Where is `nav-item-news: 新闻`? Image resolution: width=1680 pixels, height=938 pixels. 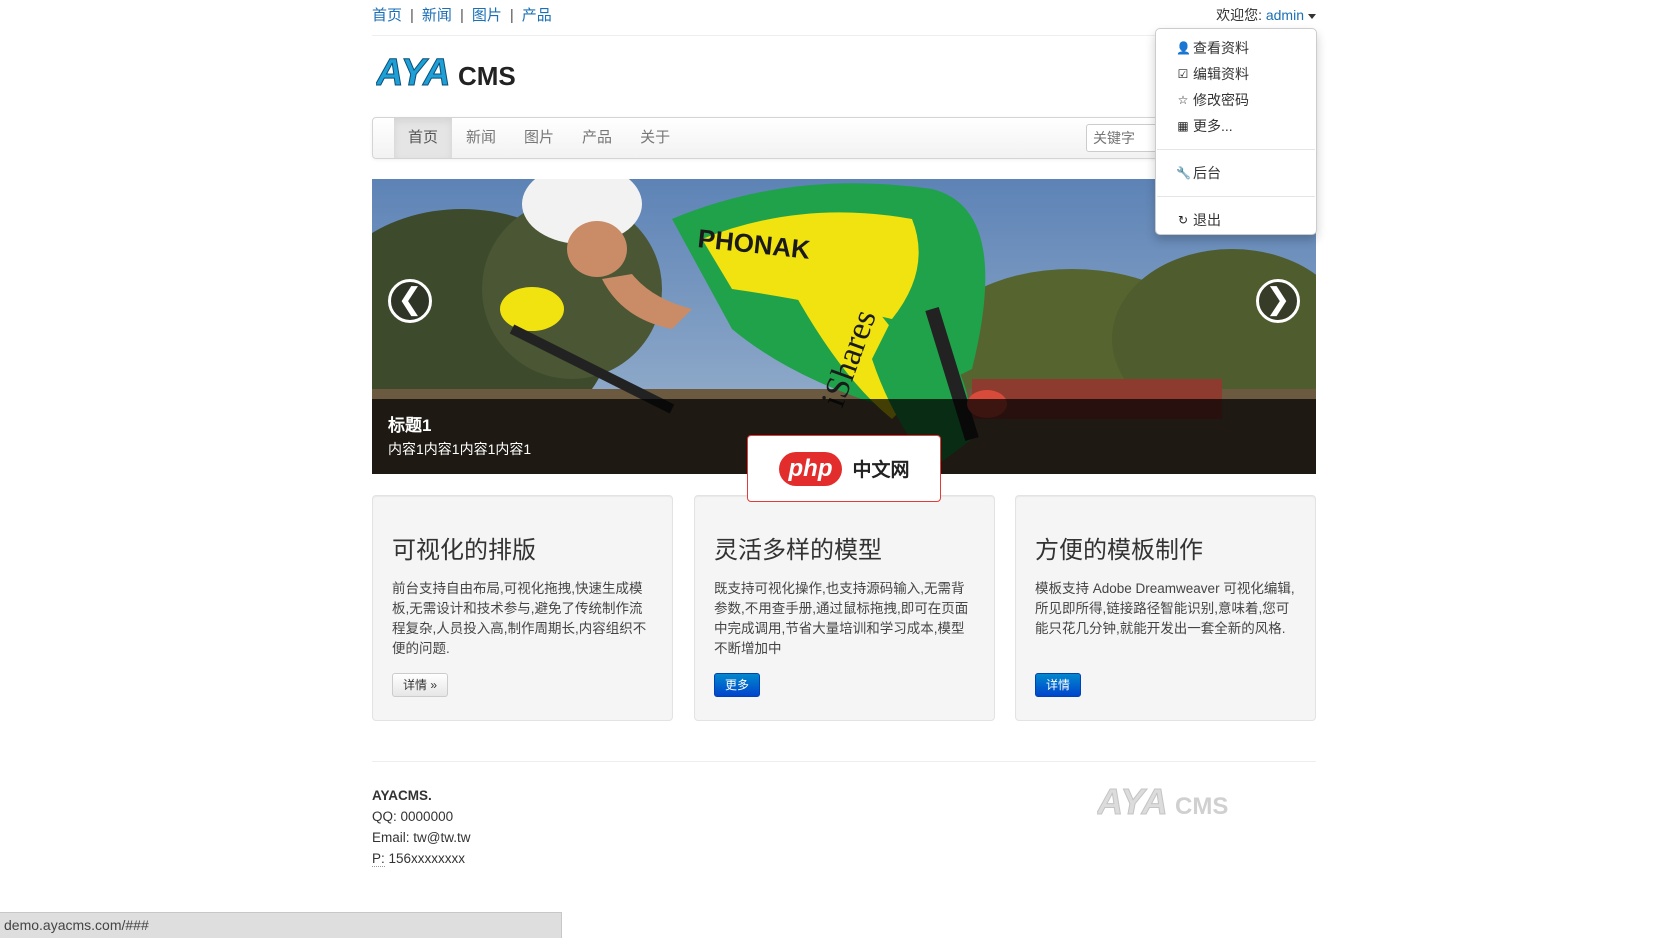
nav-item-news: 新闻 is located at coordinates (481, 138).